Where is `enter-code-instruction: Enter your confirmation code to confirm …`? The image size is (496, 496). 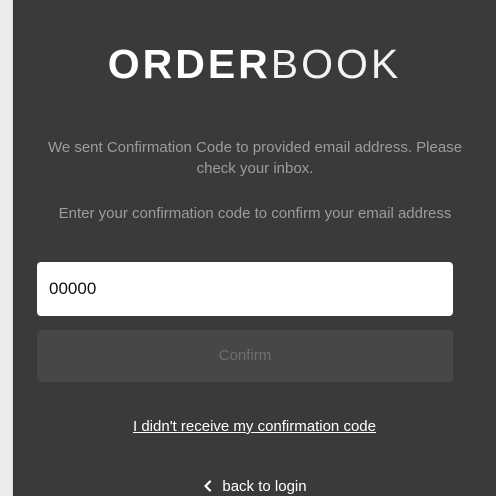
enter-code-instruction: Enter your confirmation code to confirm … is located at coordinates (255, 213).